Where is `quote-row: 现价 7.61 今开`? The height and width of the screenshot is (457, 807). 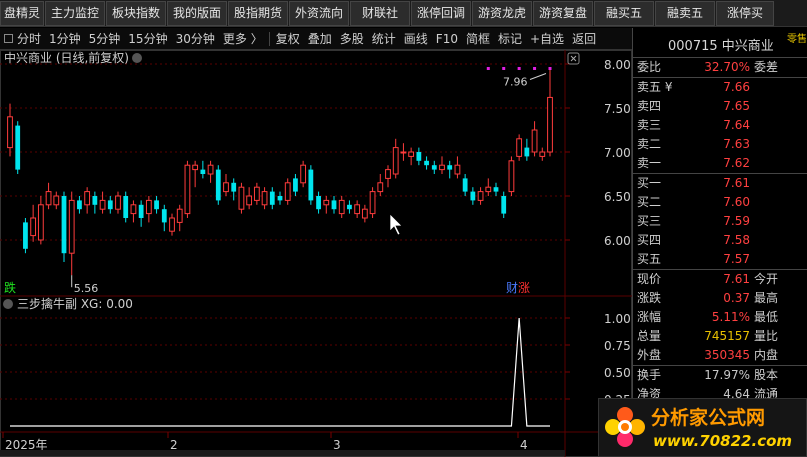
quote-row: 现价 7.61 今开 is located at coordinates (720, 279).